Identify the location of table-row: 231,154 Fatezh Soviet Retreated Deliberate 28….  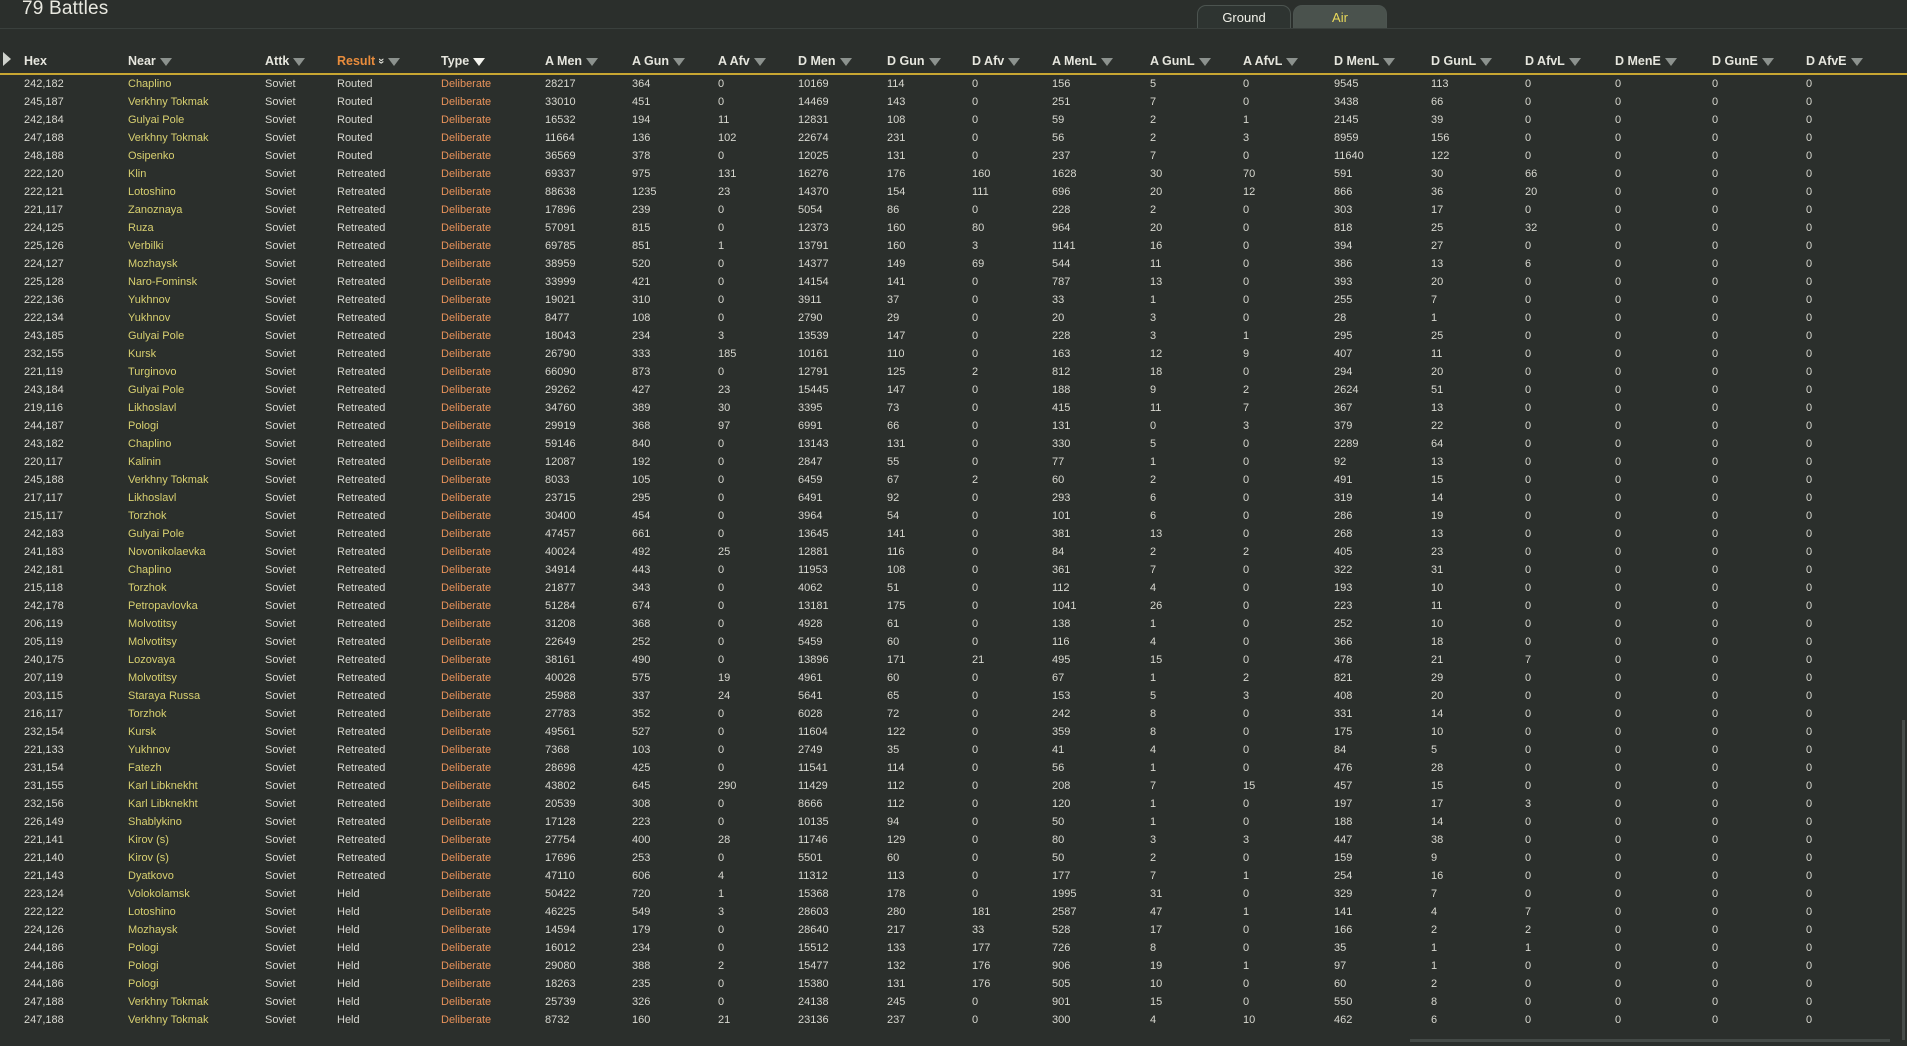
(953, 768).